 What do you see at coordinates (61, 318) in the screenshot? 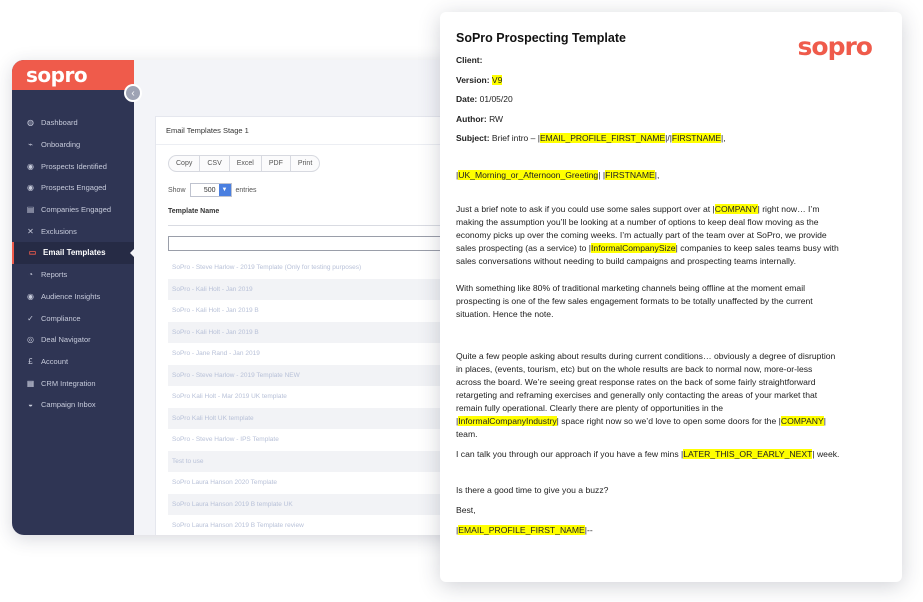
I see `sidebar-item-label: Compliance` at bounding box center [61, 318].